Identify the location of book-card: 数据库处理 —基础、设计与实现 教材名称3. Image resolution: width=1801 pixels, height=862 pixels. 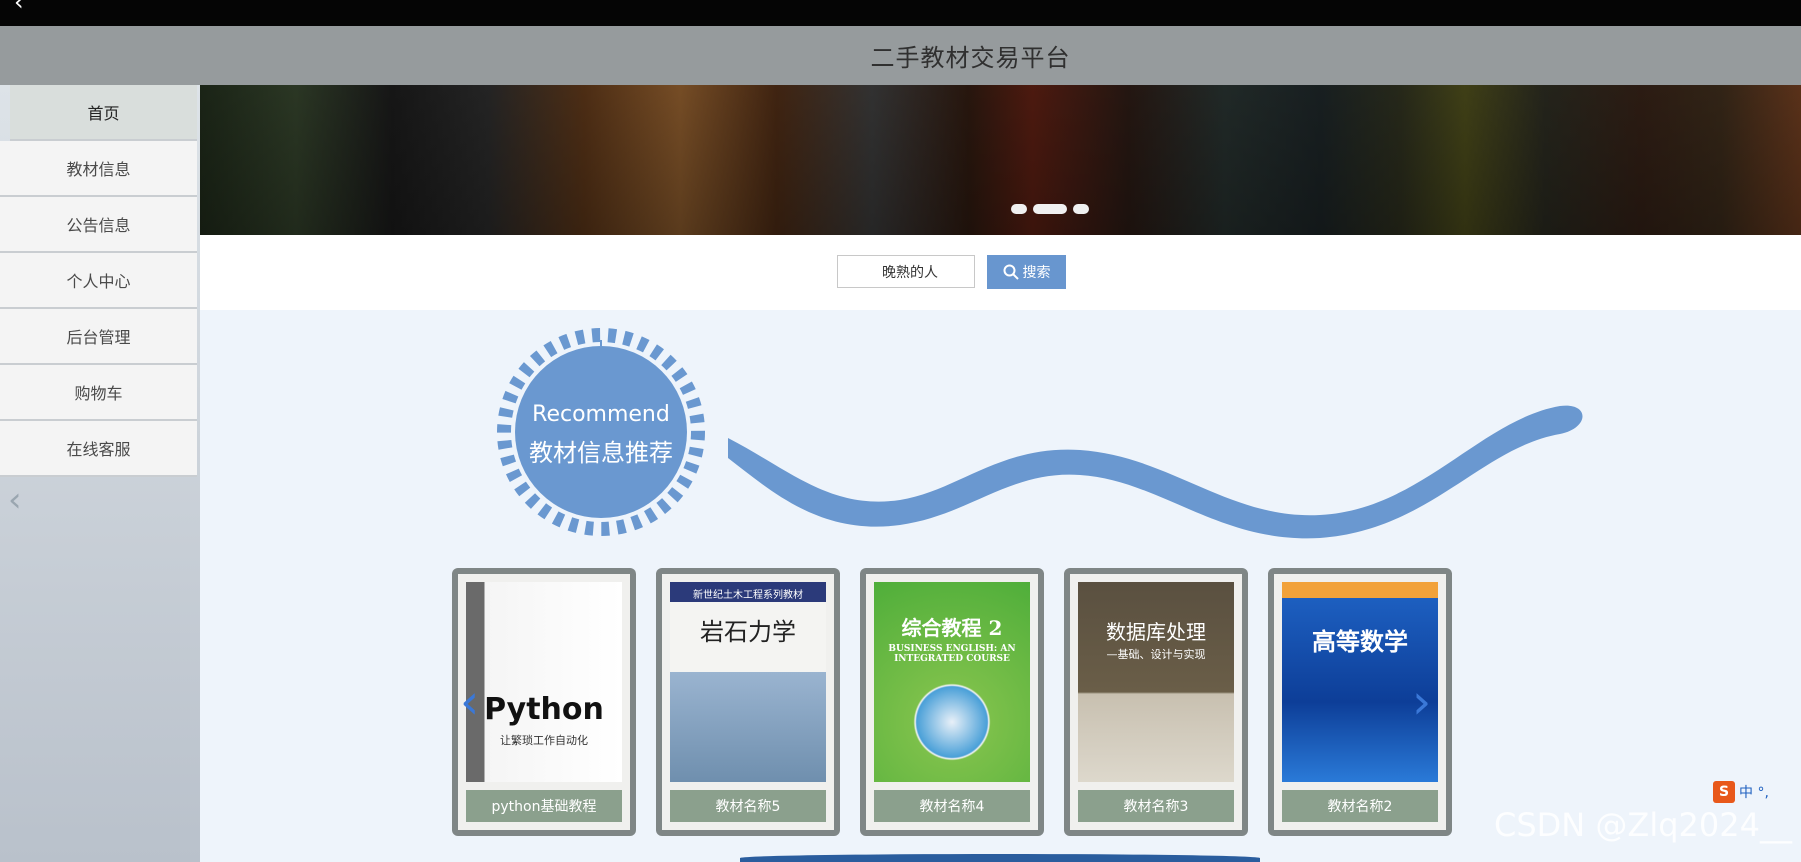
(1156, 702).